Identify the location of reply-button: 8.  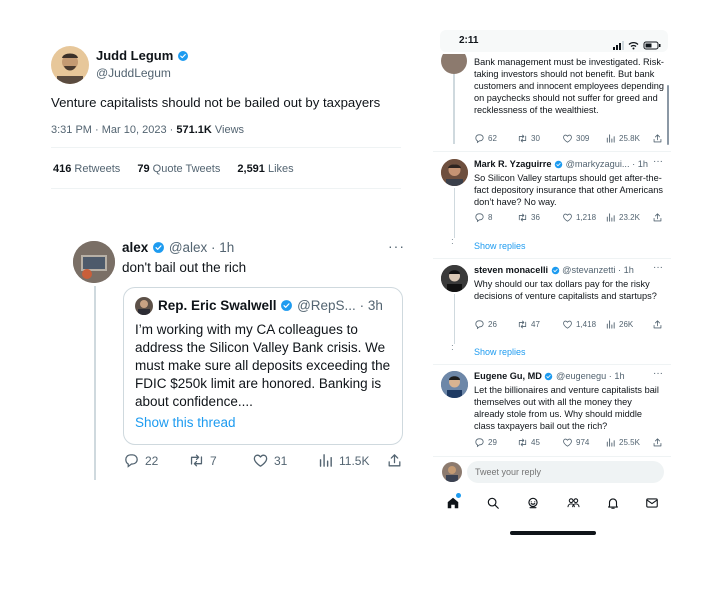
(483, 217).